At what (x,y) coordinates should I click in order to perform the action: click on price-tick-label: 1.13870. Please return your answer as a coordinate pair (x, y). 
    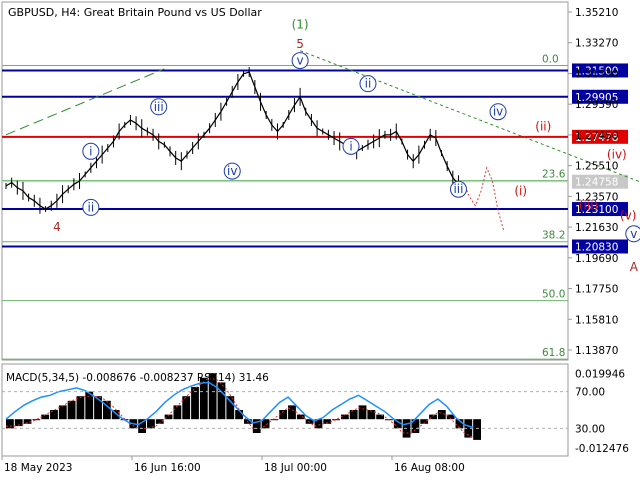
    Looking at the image, I should click on (596, 351).